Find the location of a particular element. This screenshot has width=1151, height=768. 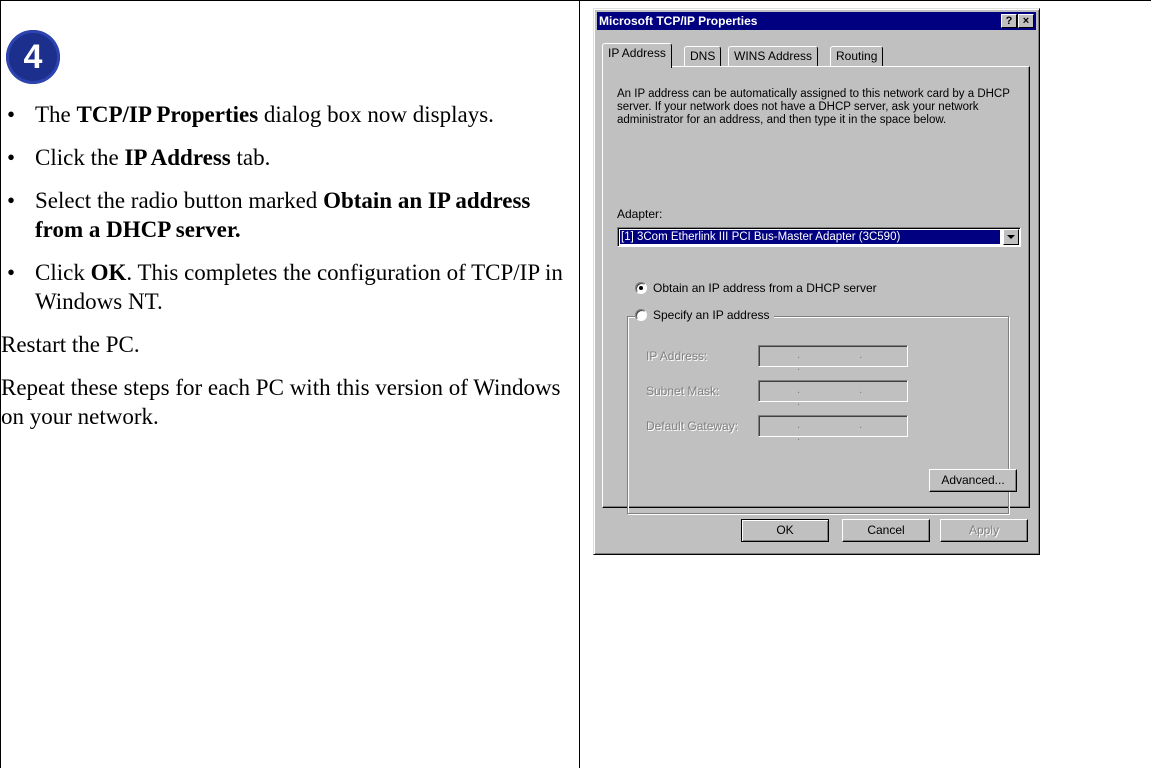

subnet-mask-input: . . . is located at coordinates (833, 394).